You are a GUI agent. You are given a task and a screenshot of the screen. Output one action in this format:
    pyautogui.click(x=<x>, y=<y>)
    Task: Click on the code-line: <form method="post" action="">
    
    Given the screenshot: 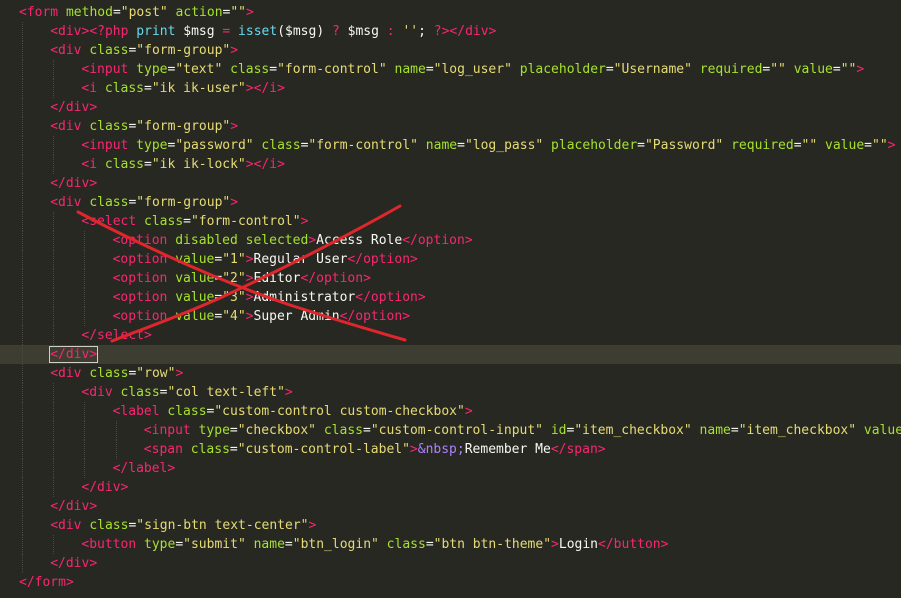 What is the action you would take?
    pyautogui.click(x=450, y=12)
    